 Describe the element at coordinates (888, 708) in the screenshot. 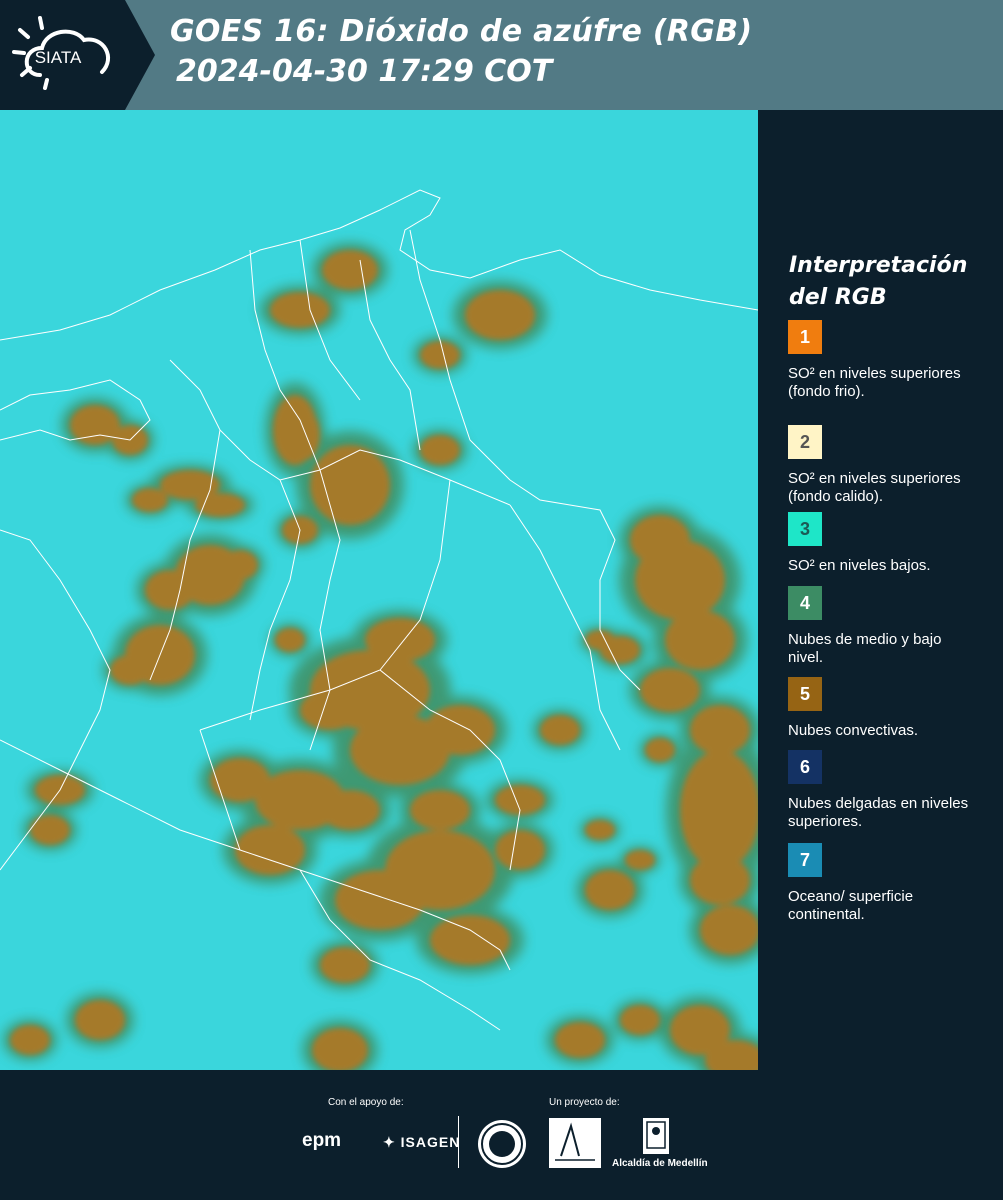

I see `legend-item: 5 Nubes convectivas.` at that location.